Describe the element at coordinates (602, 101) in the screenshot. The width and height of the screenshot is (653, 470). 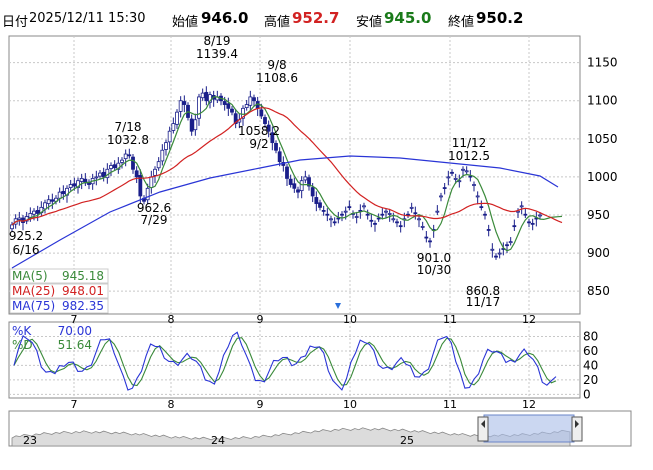
I see `price-tick-label: 1100` at that location.